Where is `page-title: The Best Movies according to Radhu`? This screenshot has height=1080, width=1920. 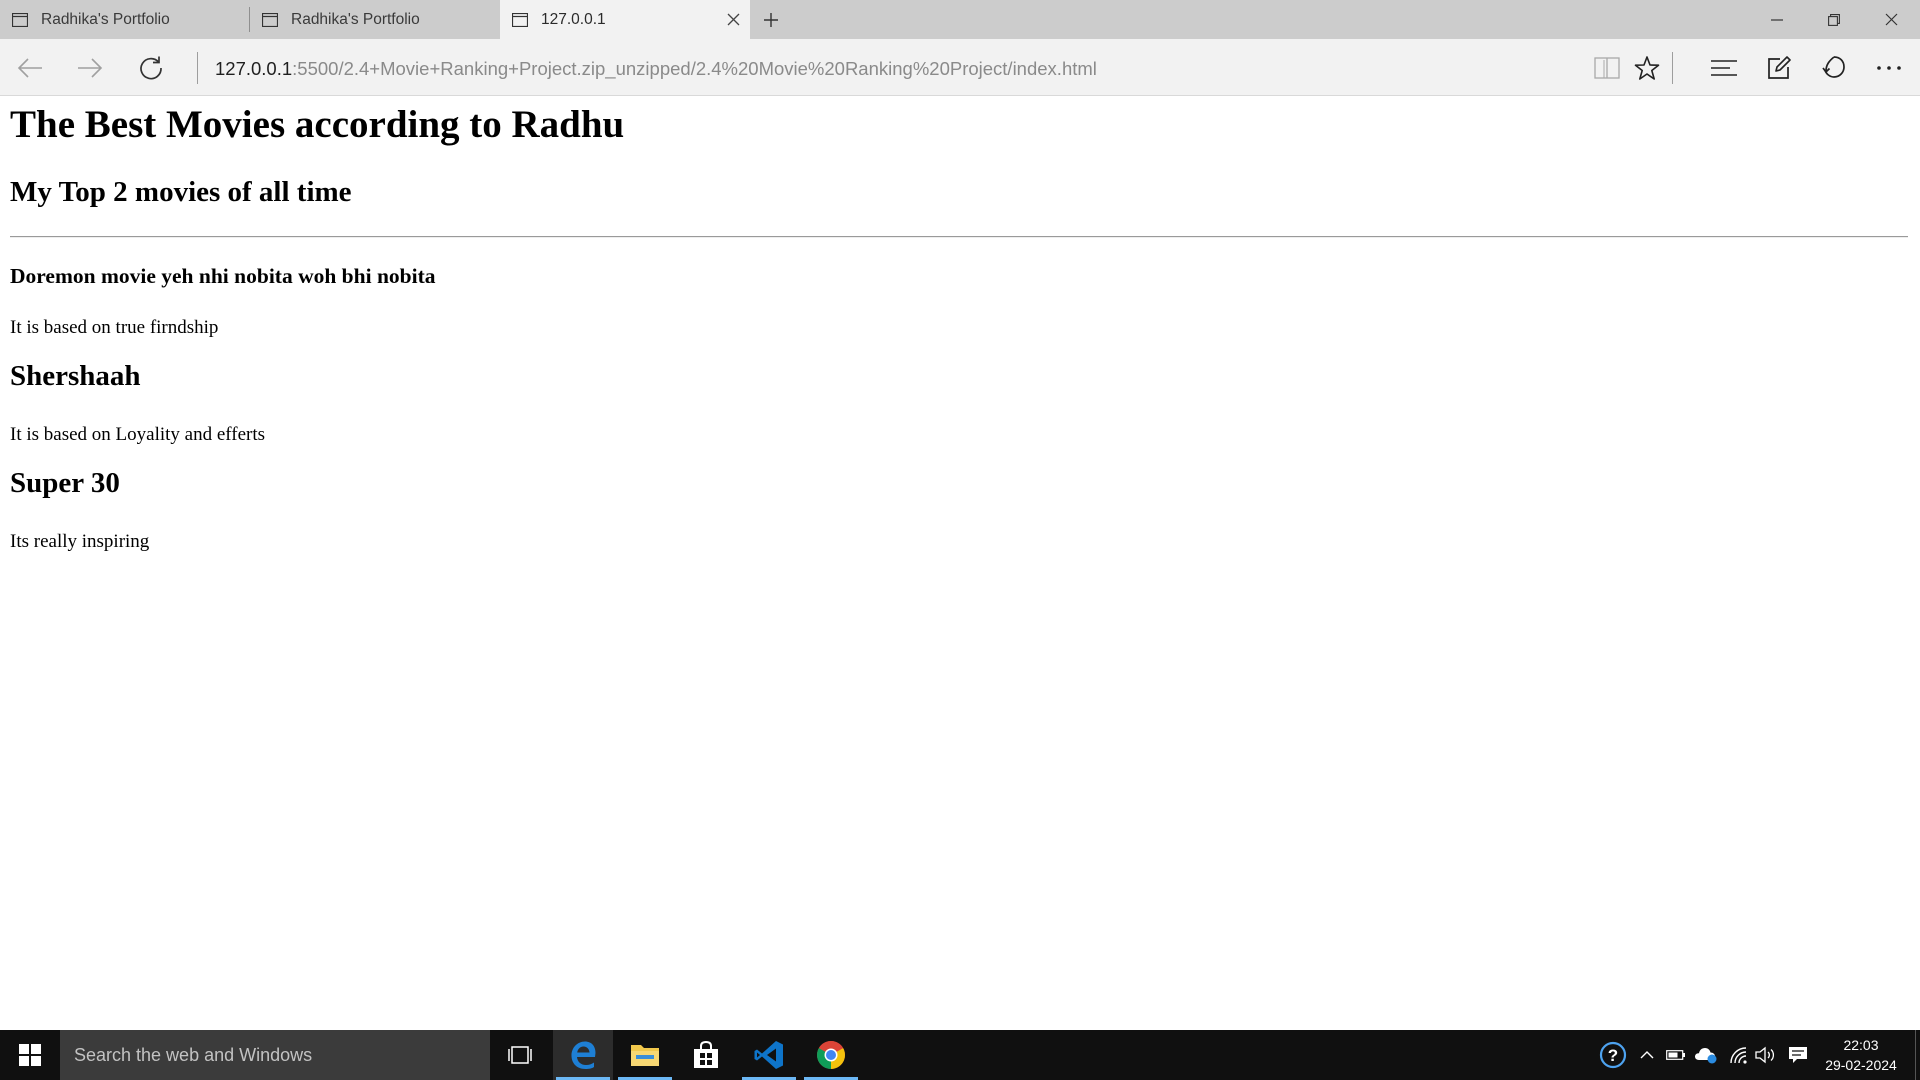 page-title: The Best Movies according to Radhu is located at coordinates (317, 124).